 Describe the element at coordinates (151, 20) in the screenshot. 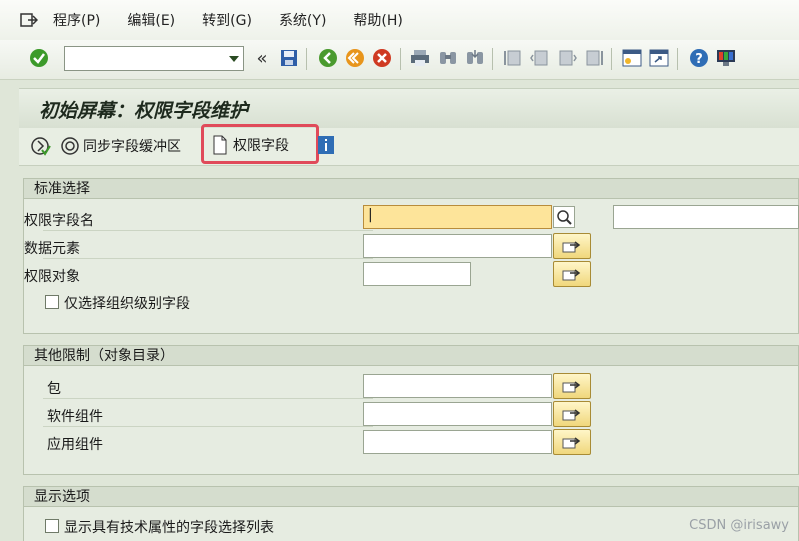

I see `menu-edit: 编辑(E)` at that location.